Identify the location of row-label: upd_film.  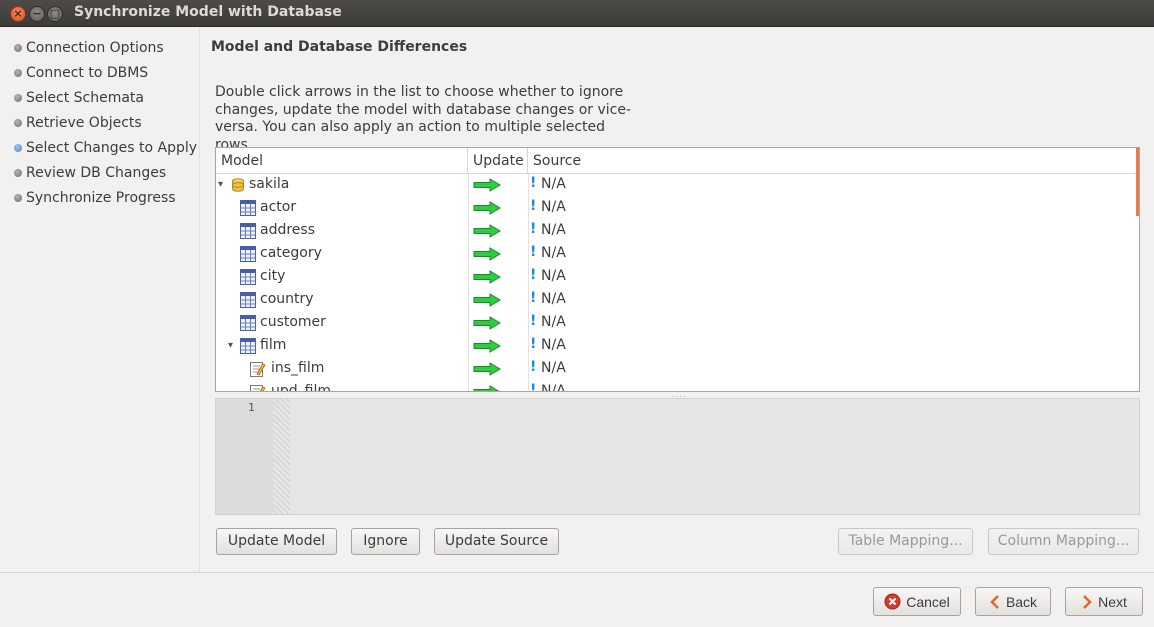
(301, 387).